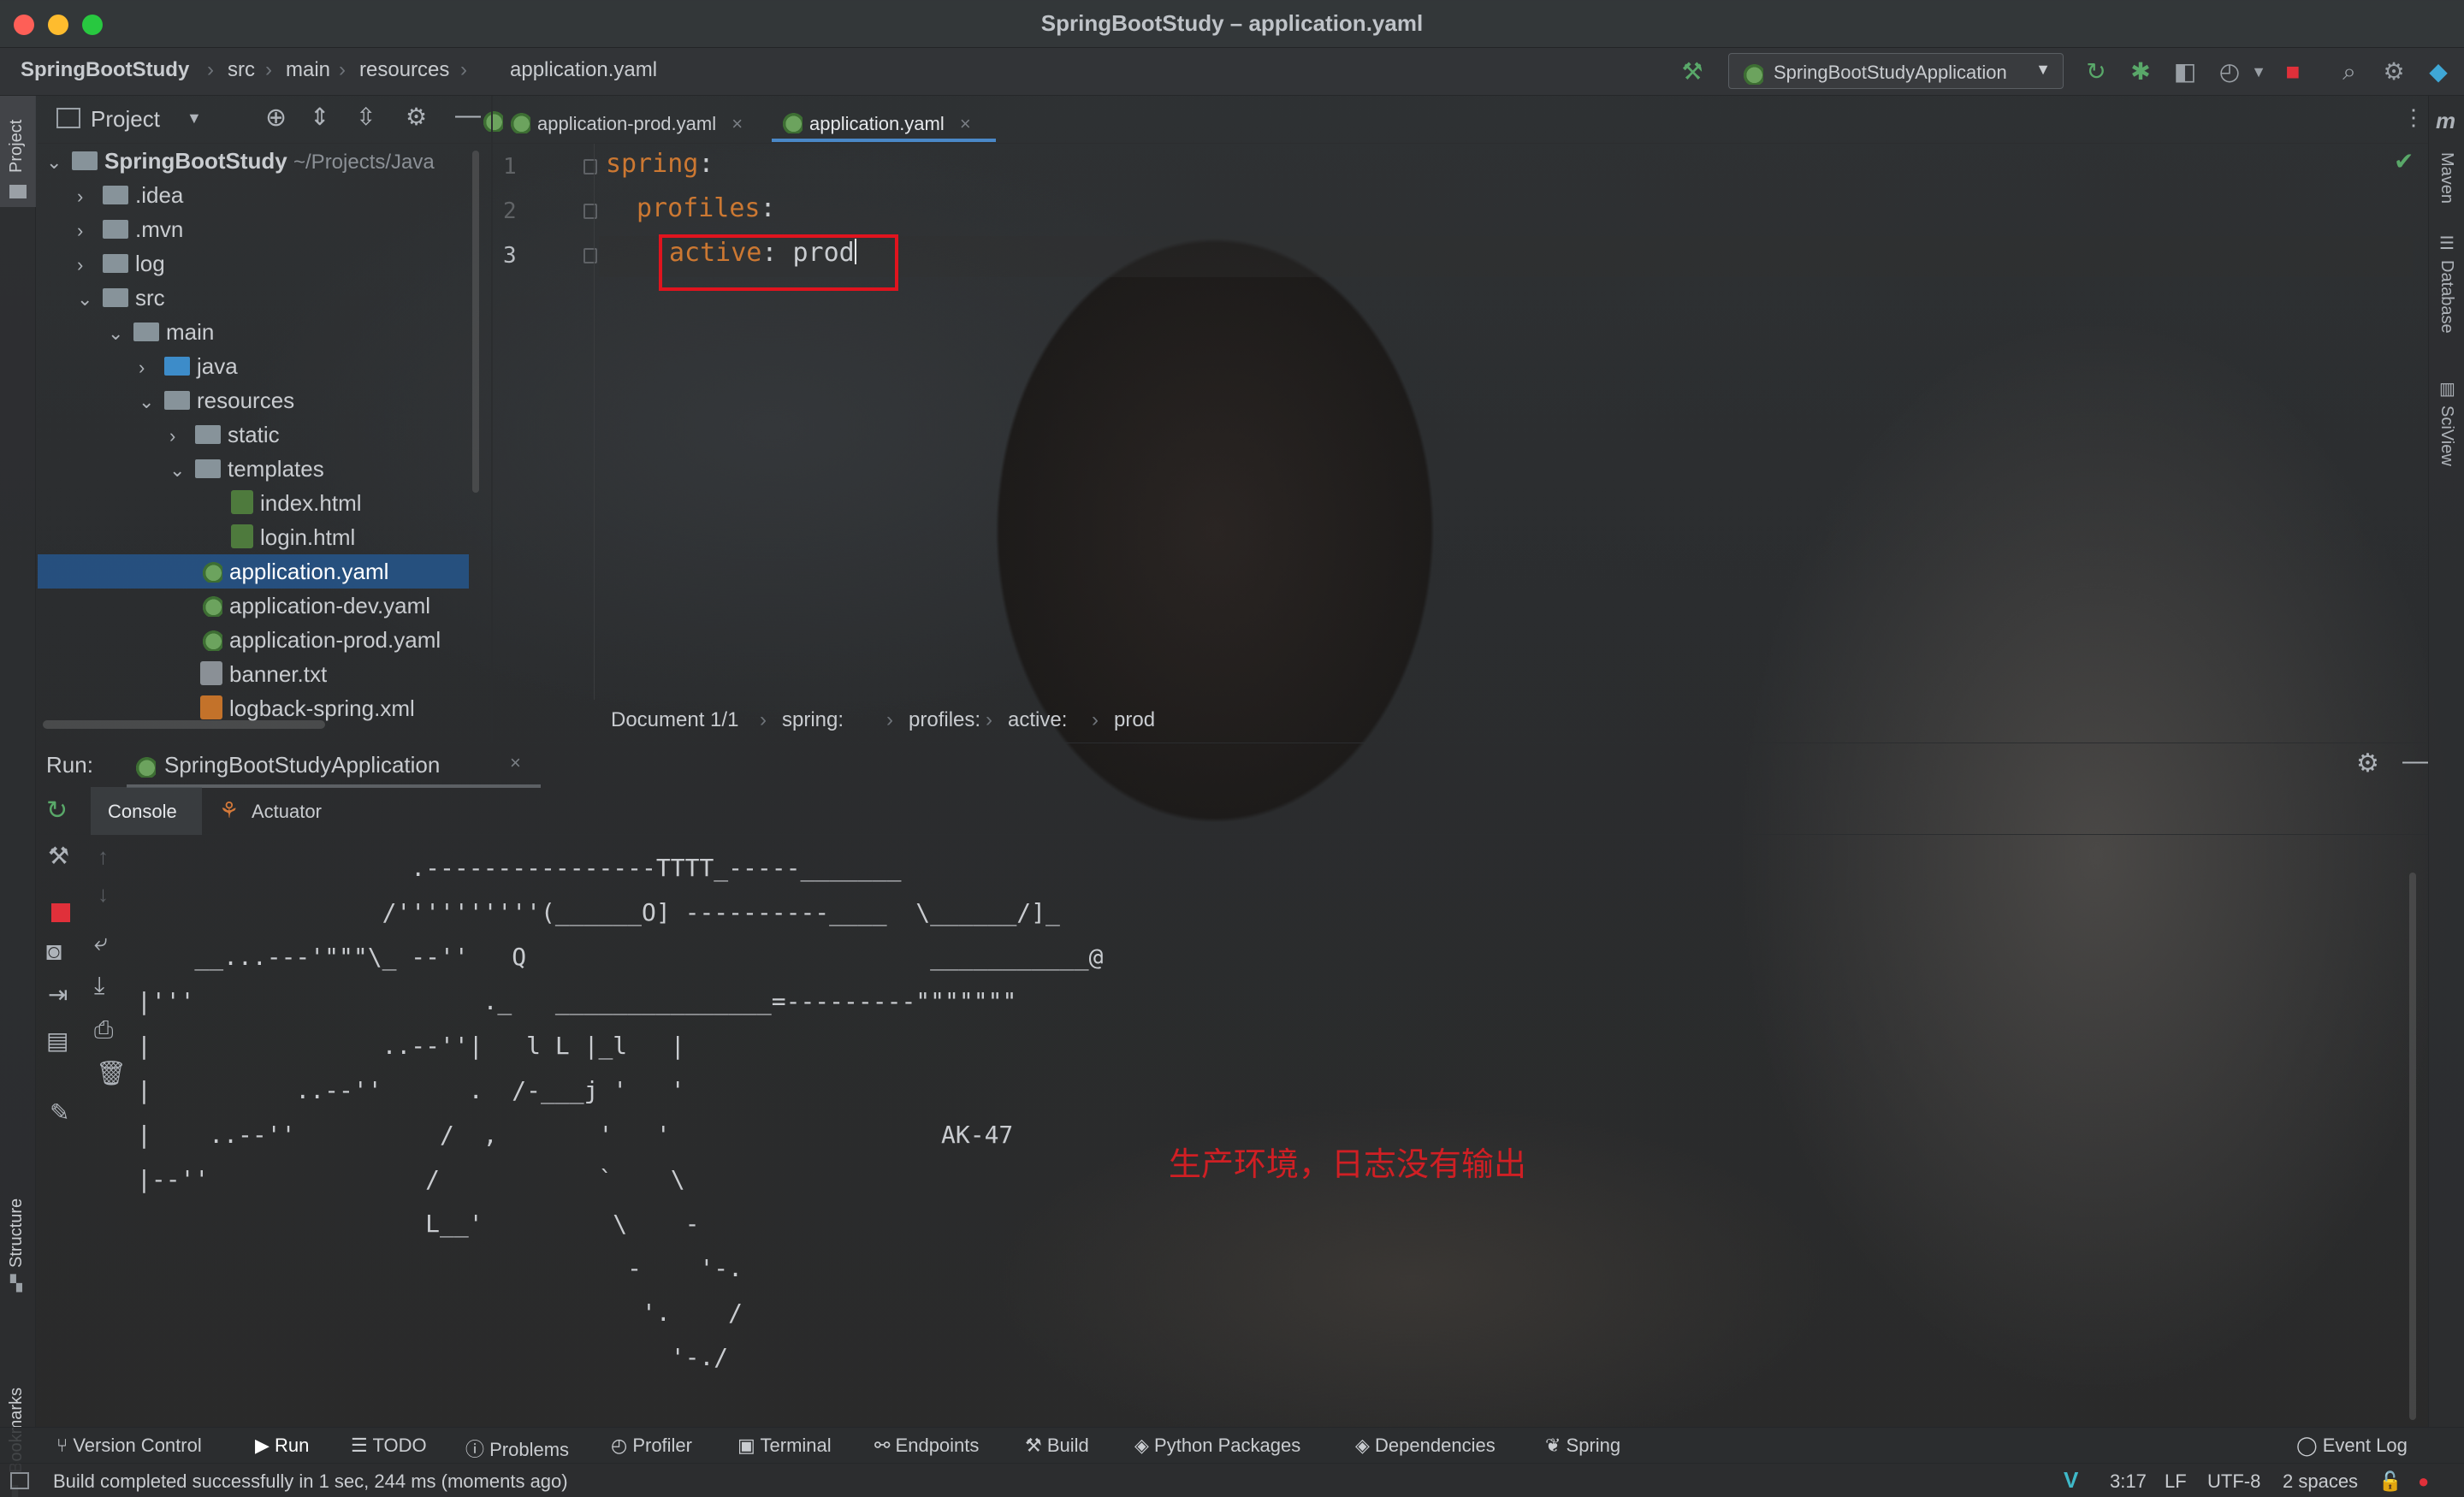  What do you see at coordinates (944, 720) in the screenshot?
I see `editor-breadcrumb-item: profiles:` at bounding box center [944, 720].